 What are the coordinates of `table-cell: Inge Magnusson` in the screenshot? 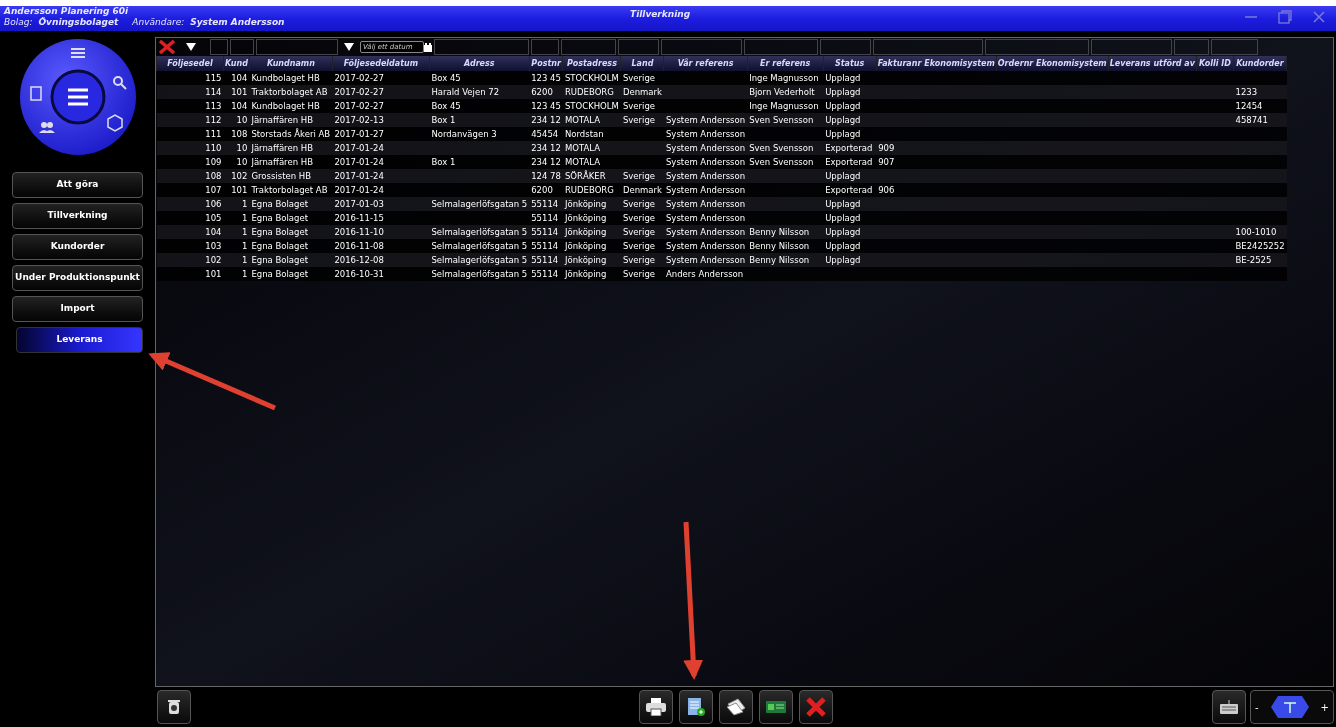 It's located at (784, 105).